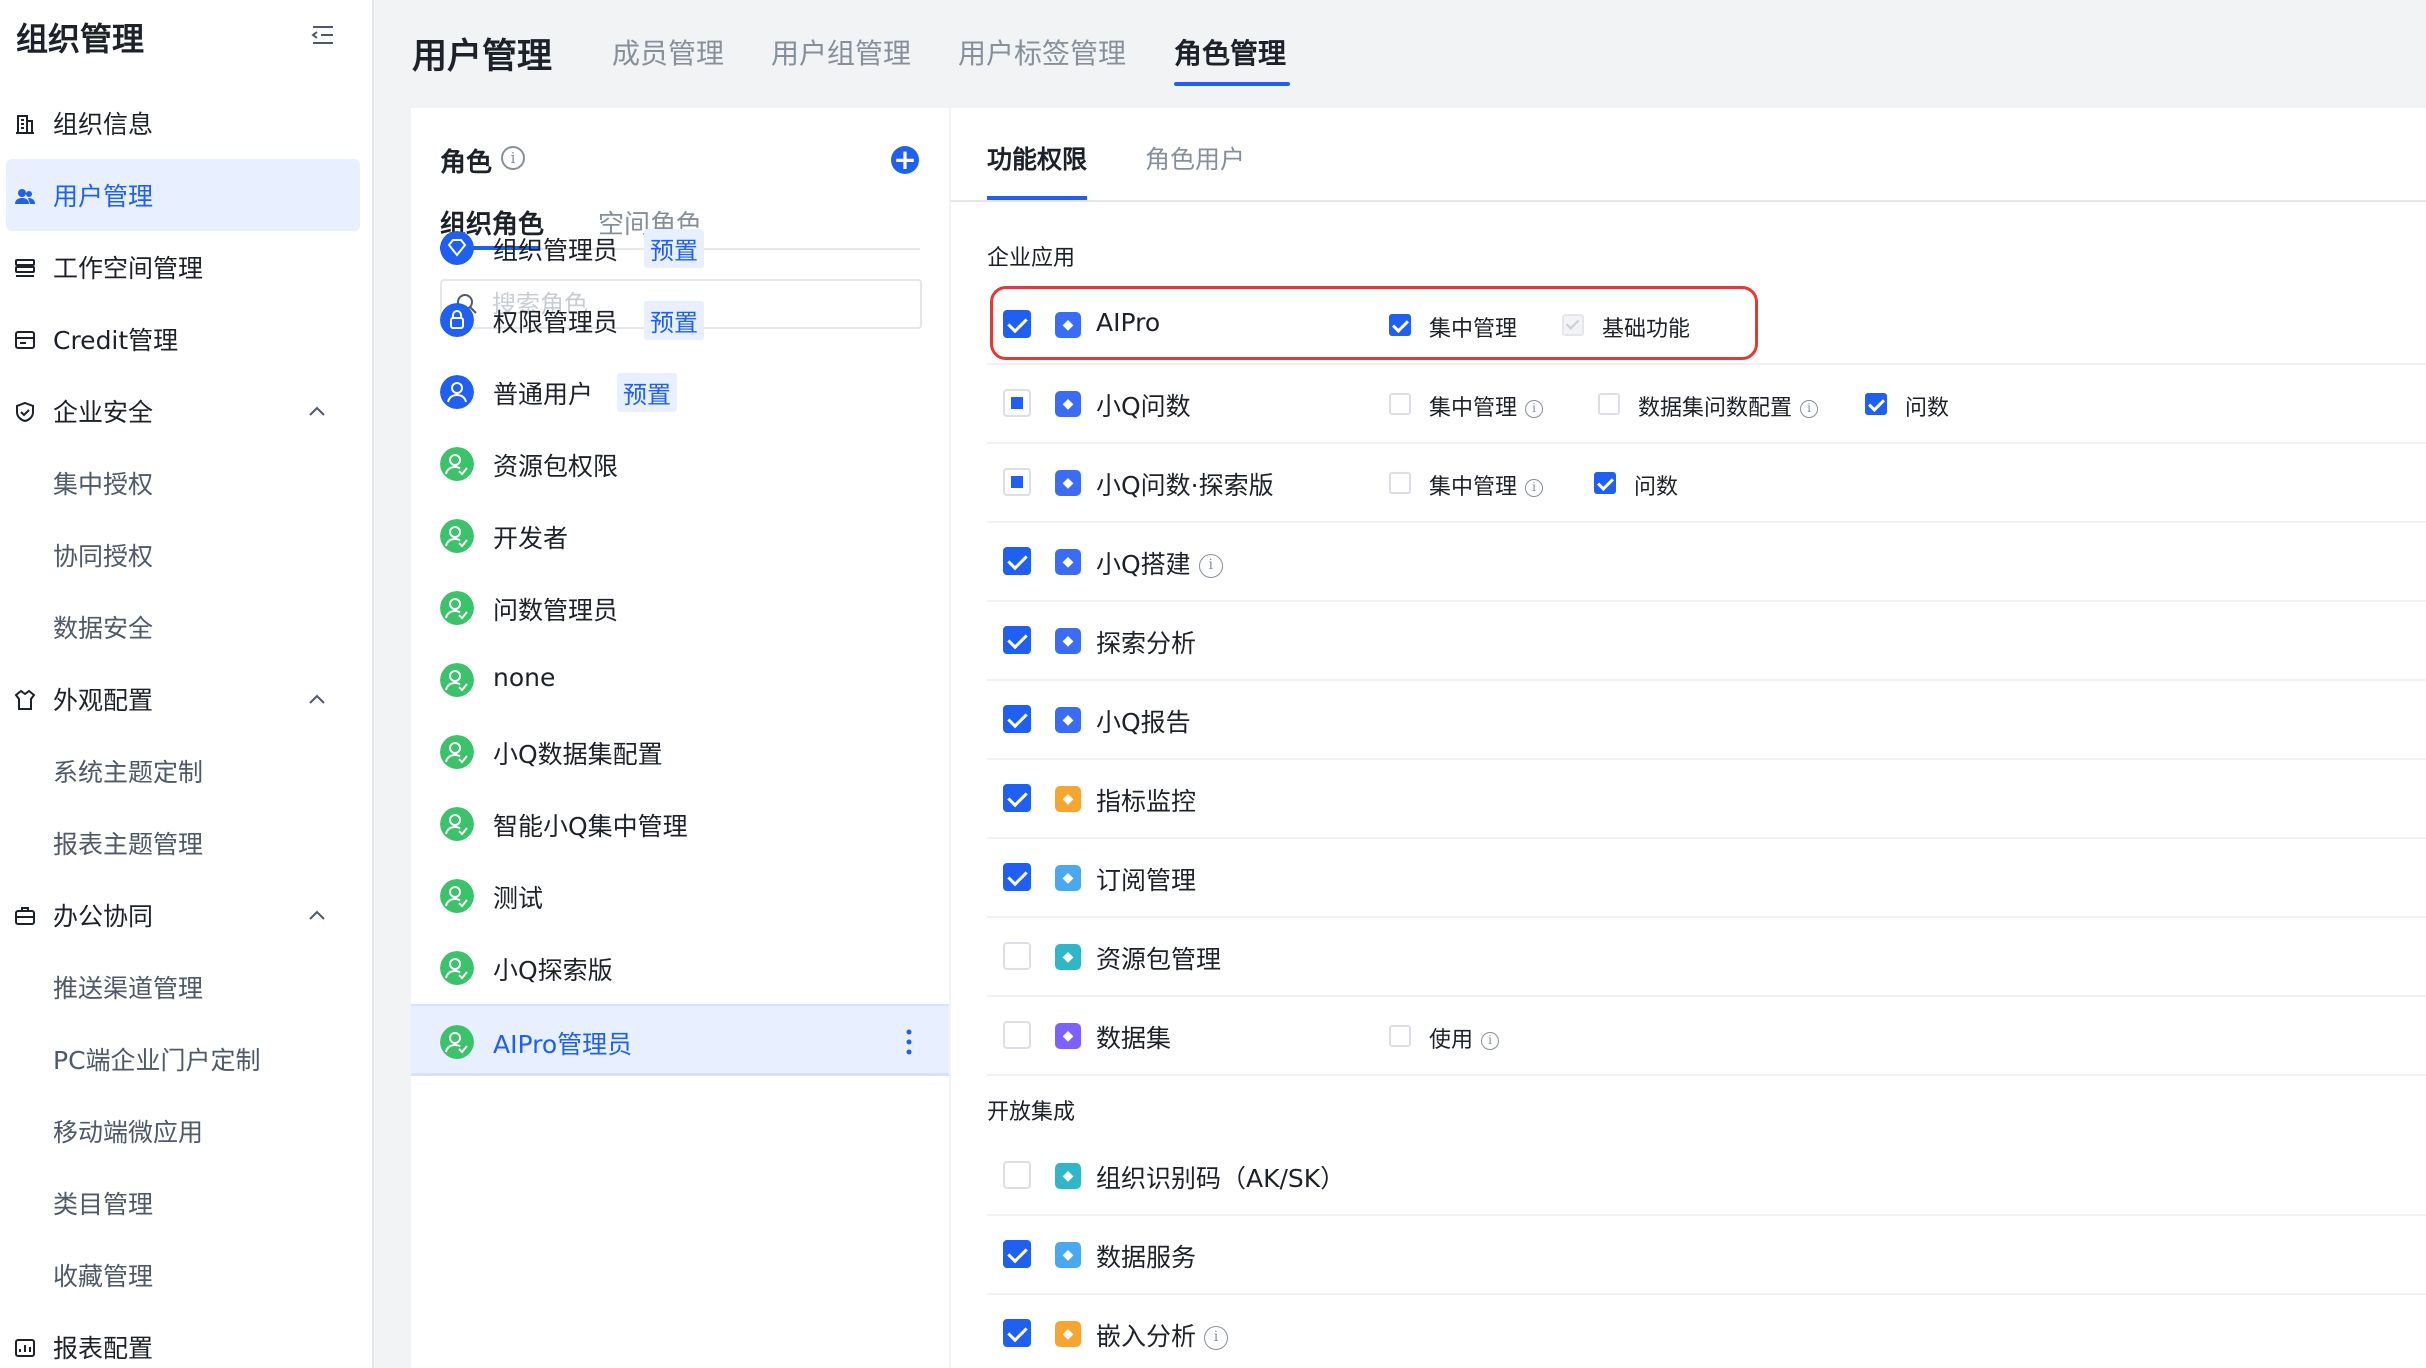  What do you see at coordinates (680, 968) in the screenshot?
I see `role-item: 小Q探索版` at bounding box center [680, 968].